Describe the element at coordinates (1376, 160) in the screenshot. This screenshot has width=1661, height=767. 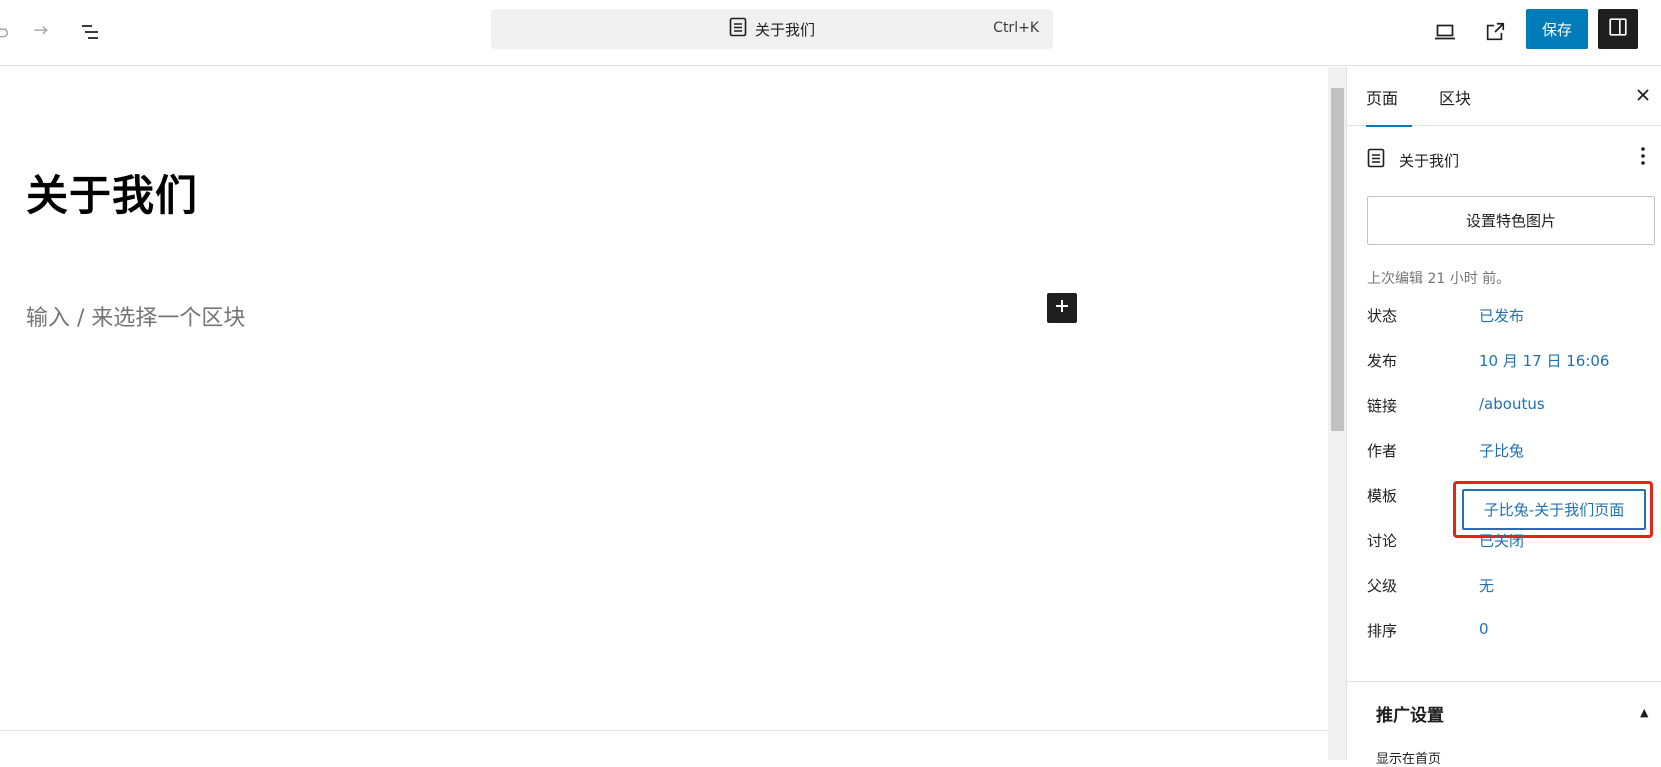
I see `page-document-icon` at that location.